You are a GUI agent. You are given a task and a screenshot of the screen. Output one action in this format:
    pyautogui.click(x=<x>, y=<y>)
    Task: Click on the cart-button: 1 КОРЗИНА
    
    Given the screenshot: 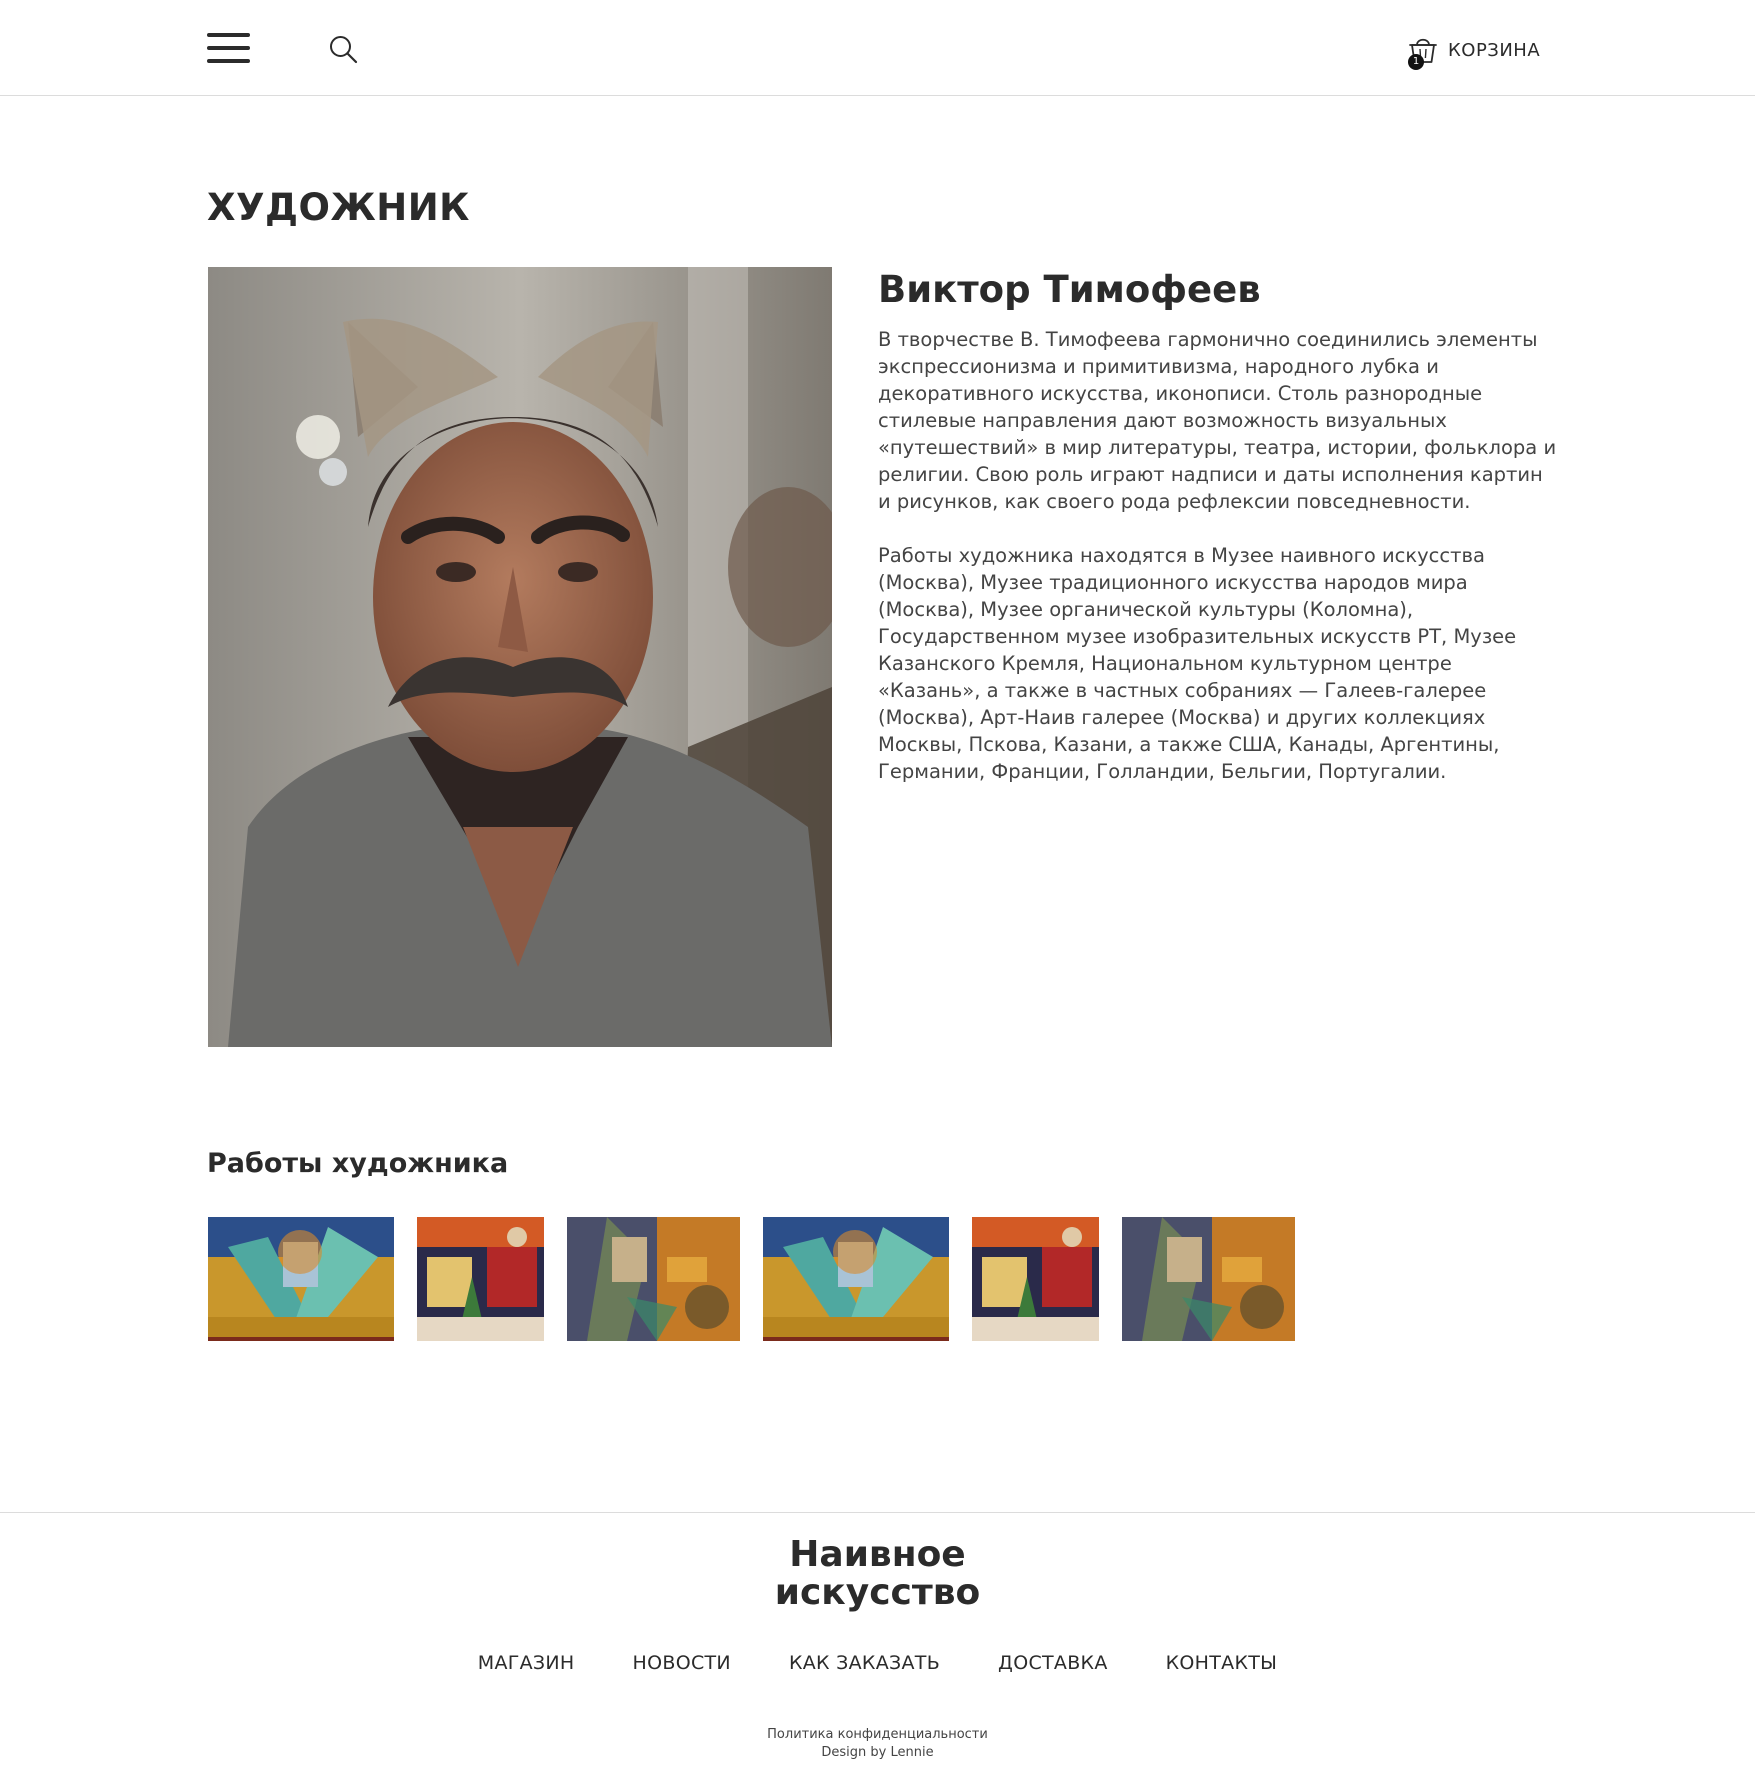 What is the action you would take?
    pyautogui.click(x=1473, y=50)
    